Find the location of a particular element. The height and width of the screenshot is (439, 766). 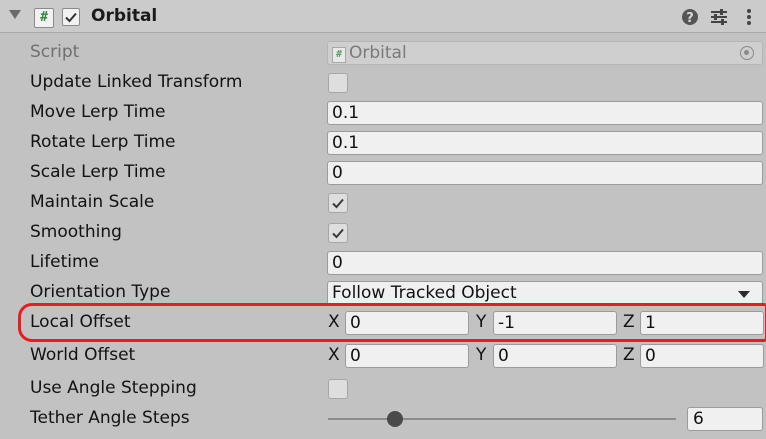

scale-lerp-time-input: 0 is located at coordinates (545, 173).